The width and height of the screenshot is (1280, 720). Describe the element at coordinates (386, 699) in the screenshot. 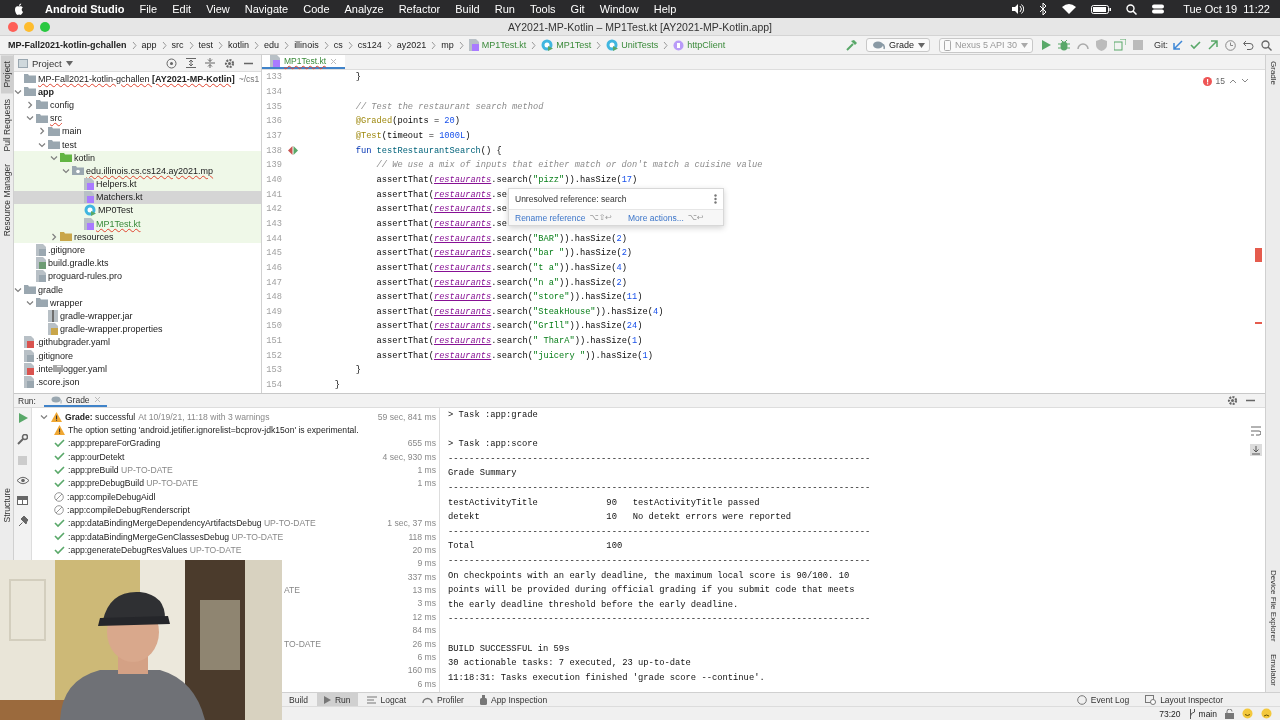

I see `tool-window-button: Logcat` at that location.